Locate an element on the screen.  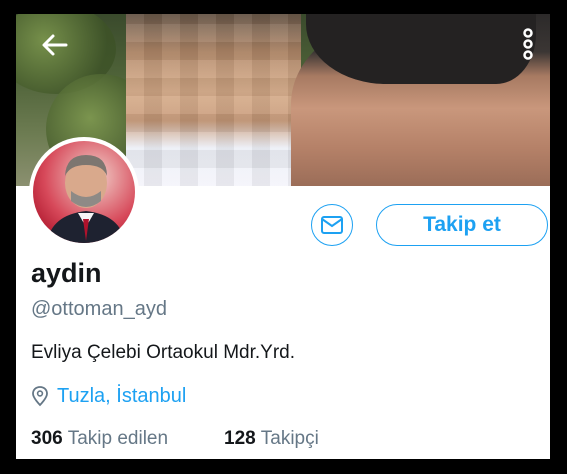
vertical-dots-icon is located at coordinates (528, 44).